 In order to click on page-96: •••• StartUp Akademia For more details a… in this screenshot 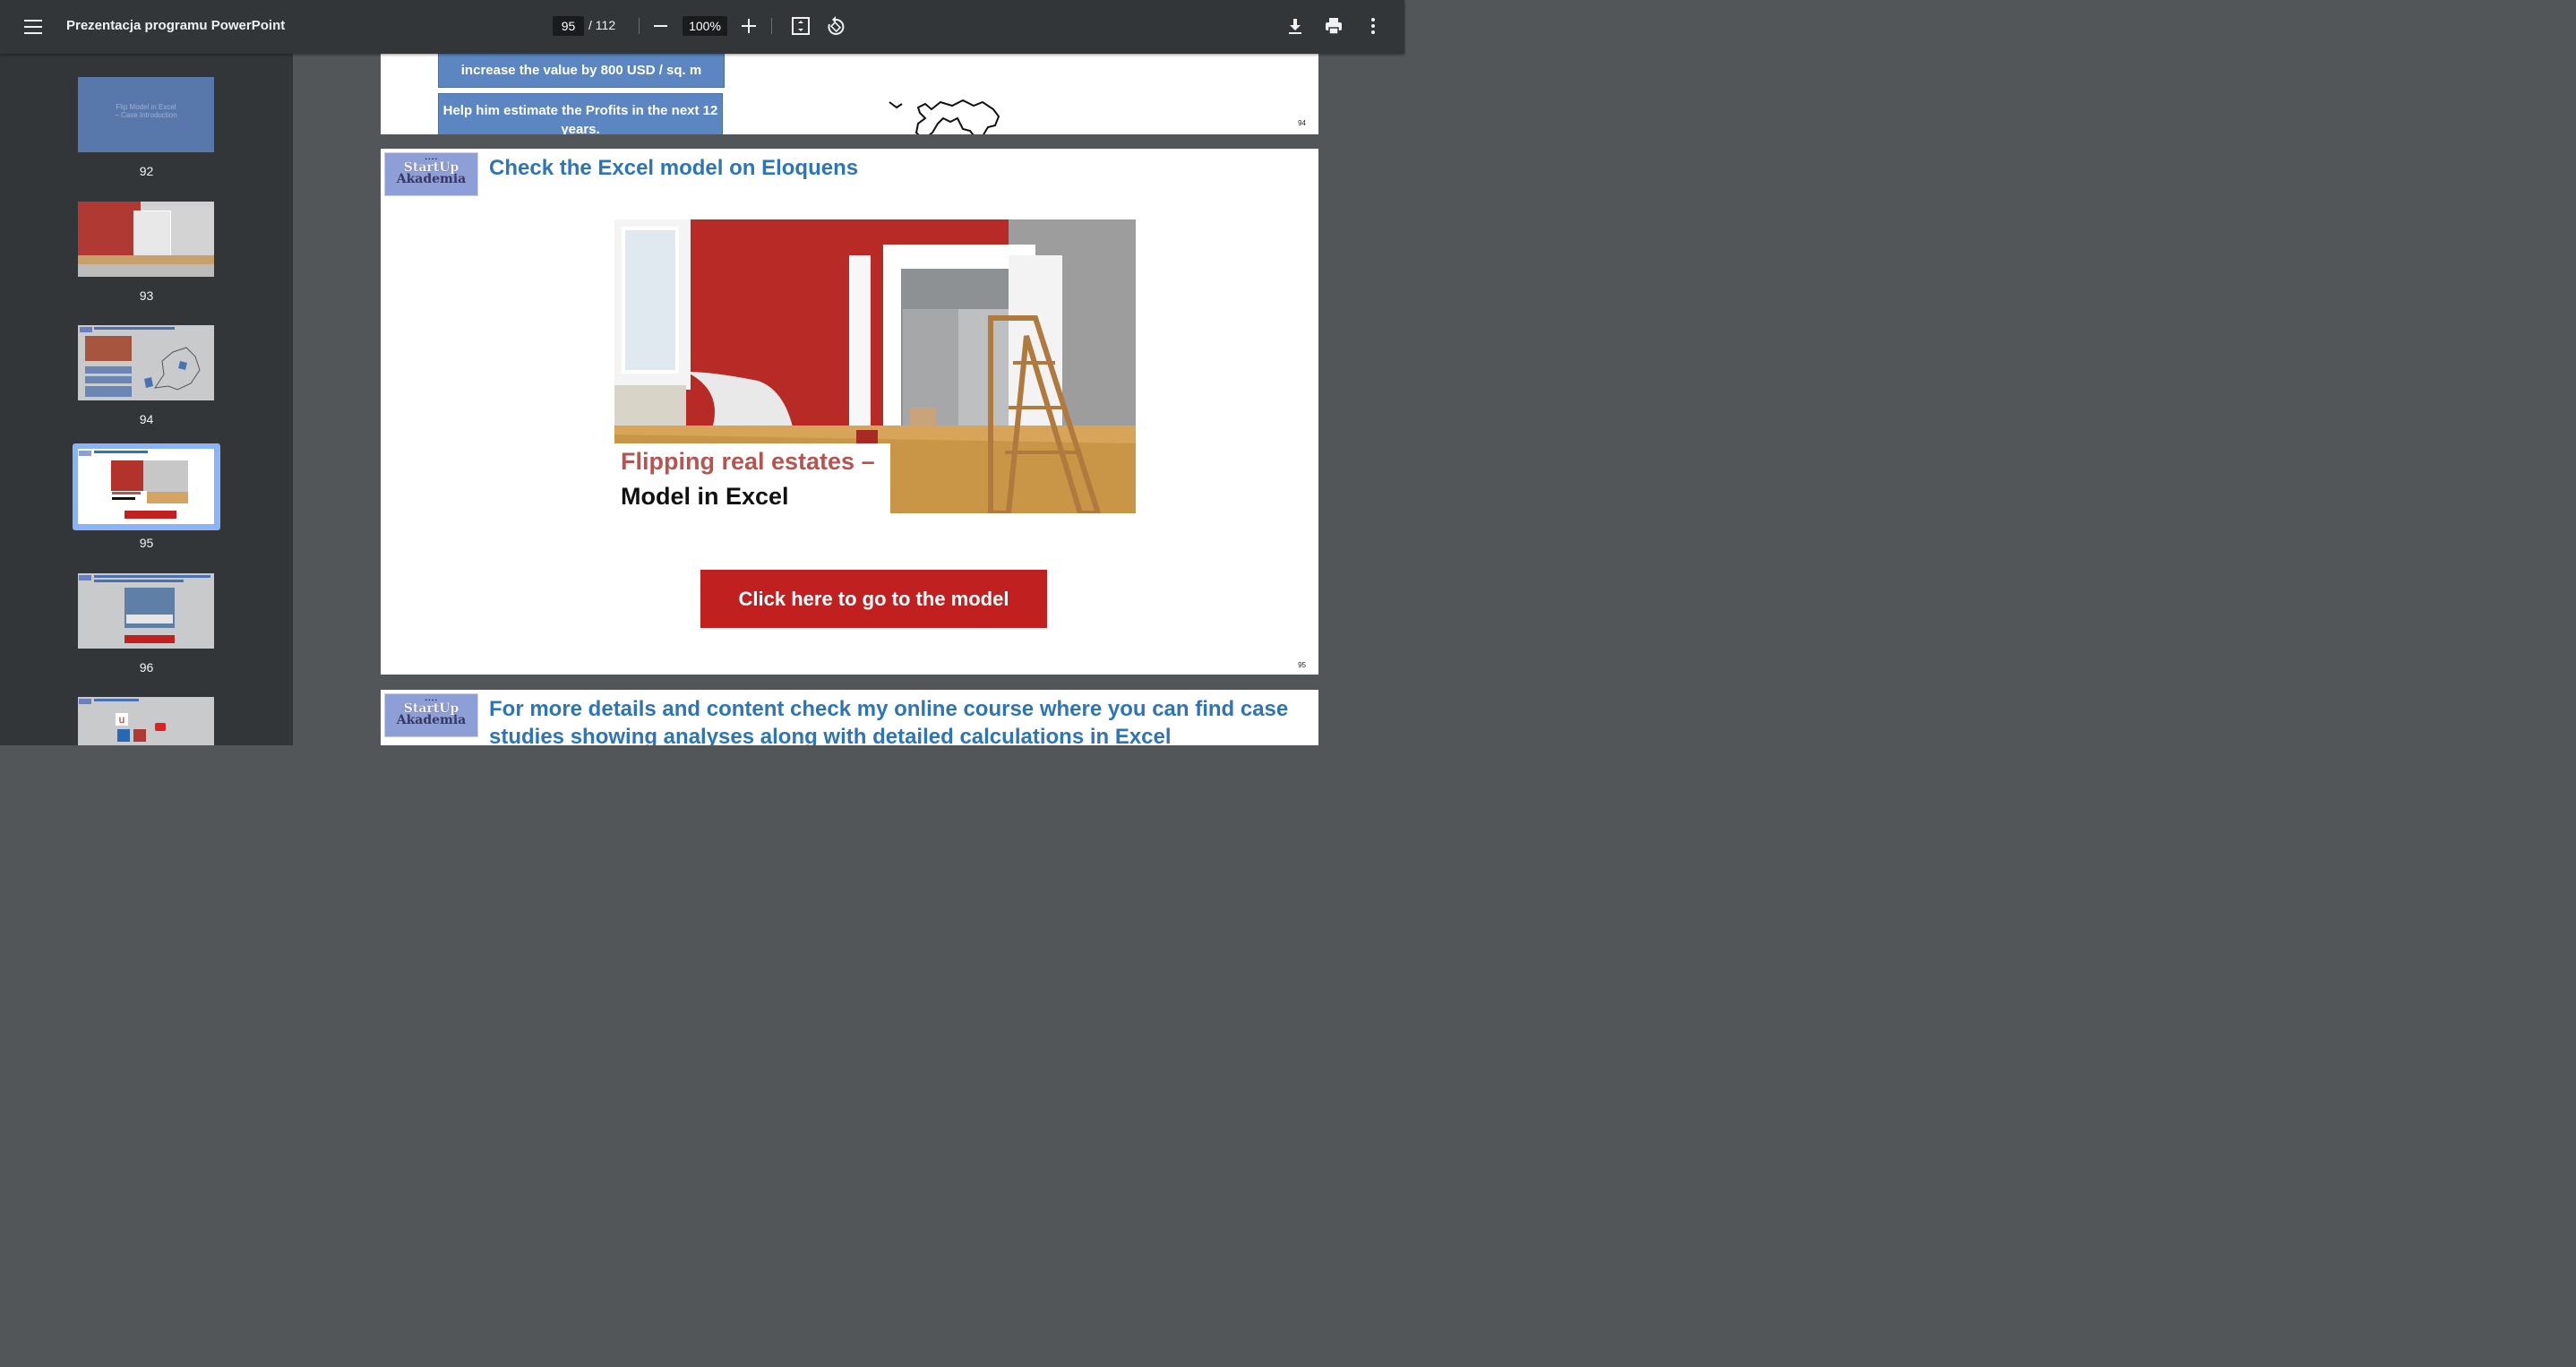, I will do `click(849, 717)`.